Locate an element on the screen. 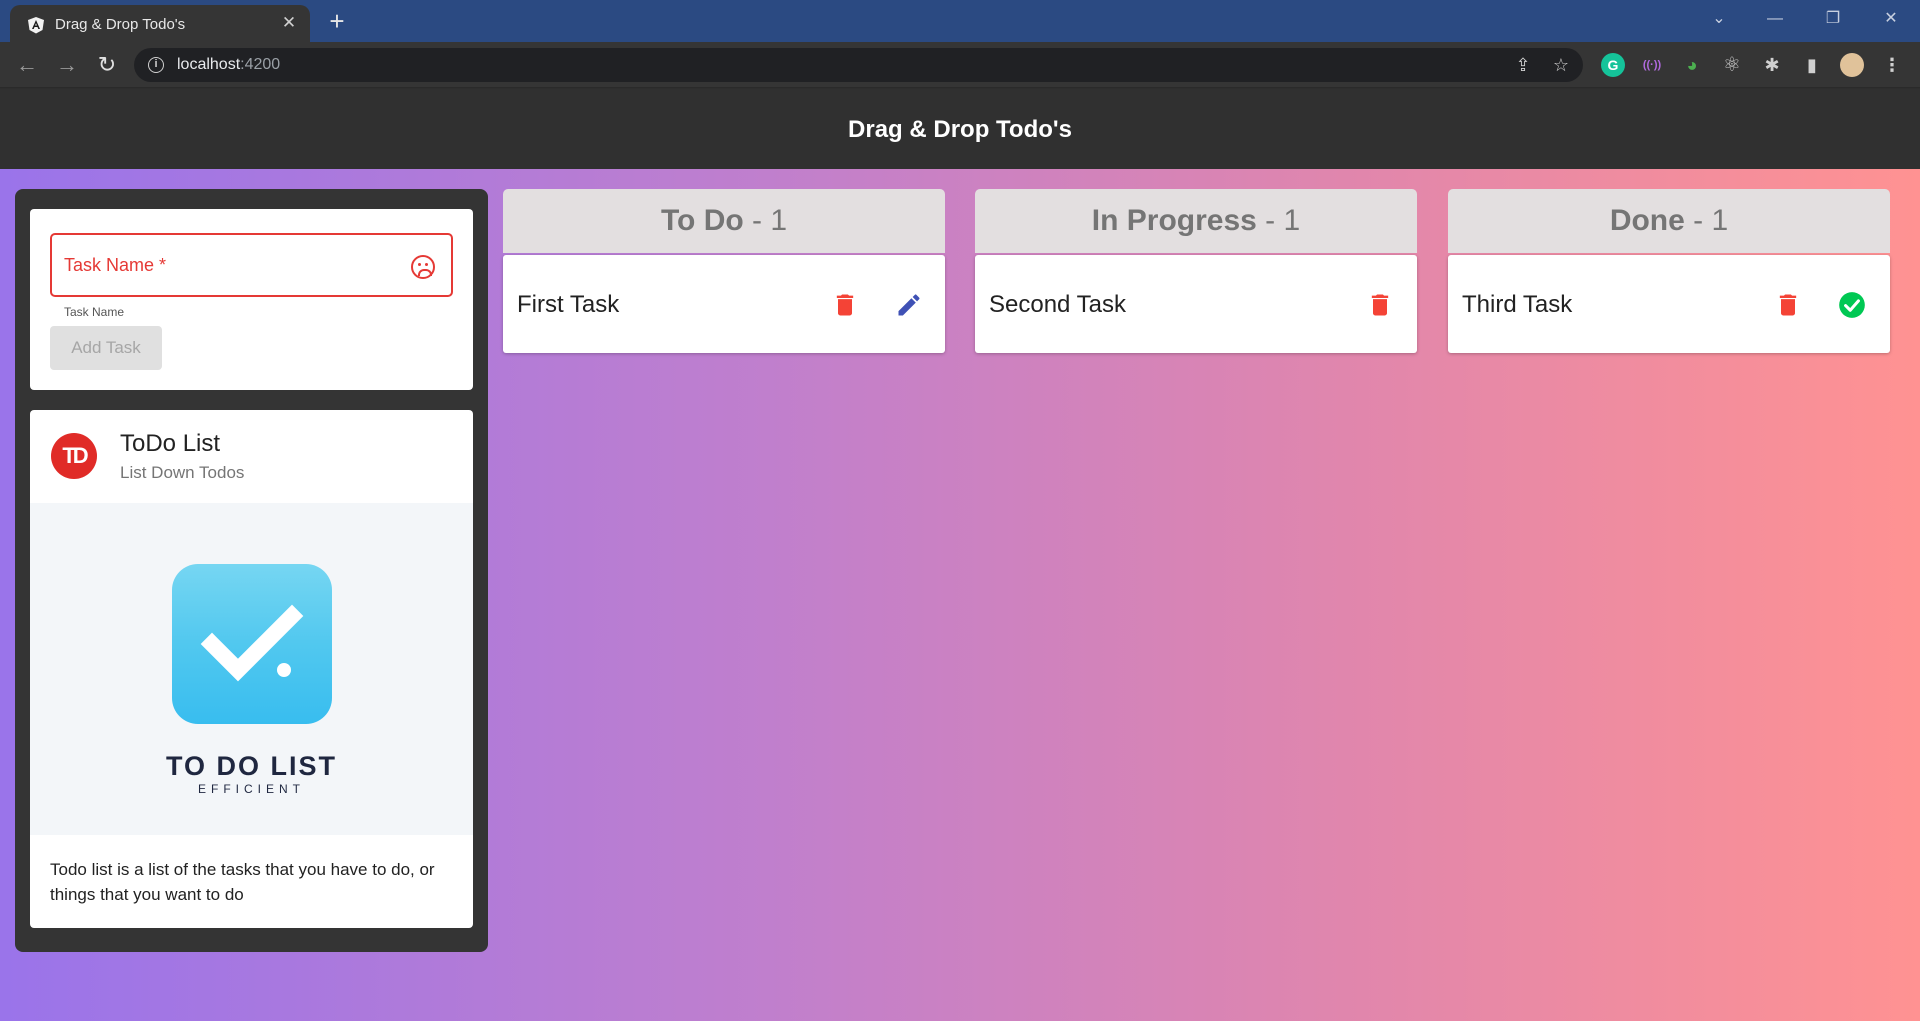  column-header: In Progress - 1 is located at coordinates (1196, 221).